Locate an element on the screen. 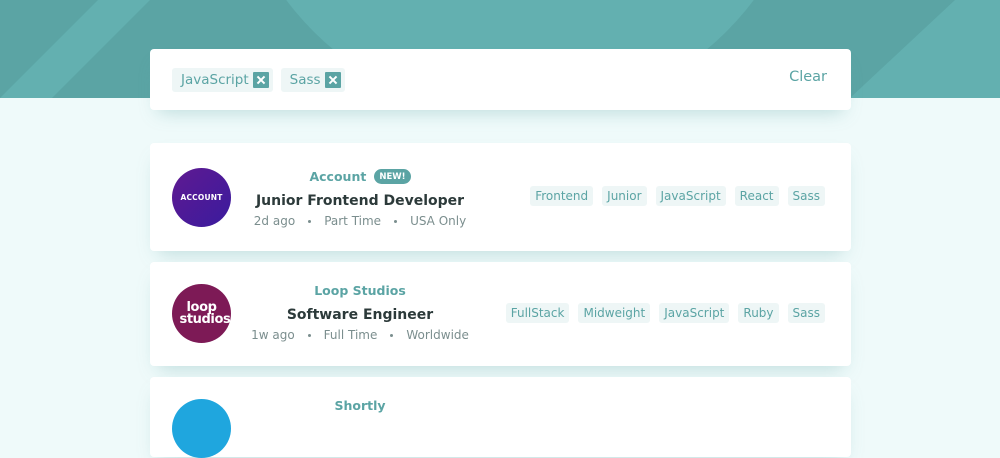  filter-bar: JavaScript Sass Clear is located at coordinates (500, 79).